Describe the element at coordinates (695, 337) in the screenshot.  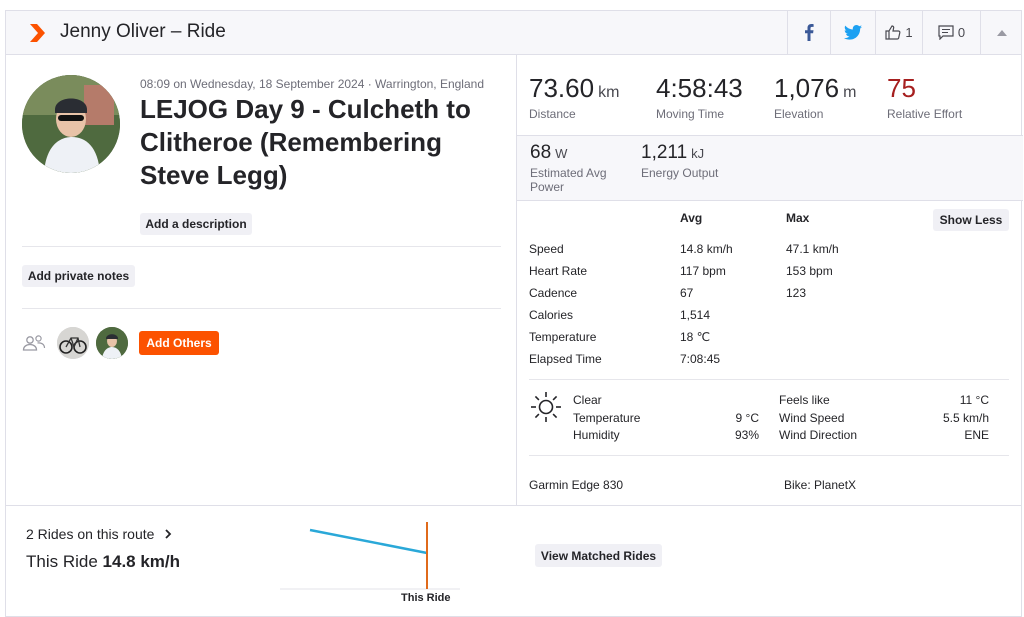
I see `detail-avg-cell: 18 ℃` at that location.